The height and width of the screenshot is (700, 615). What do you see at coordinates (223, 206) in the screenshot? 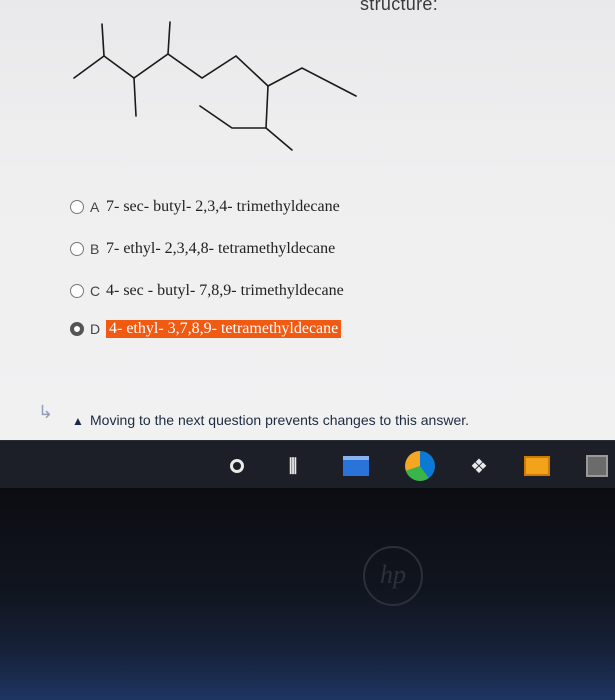
I see `option-a-text: 7- sec- butyl- 2,3,4- trimethyldecane` at bounding box center [223, 206].